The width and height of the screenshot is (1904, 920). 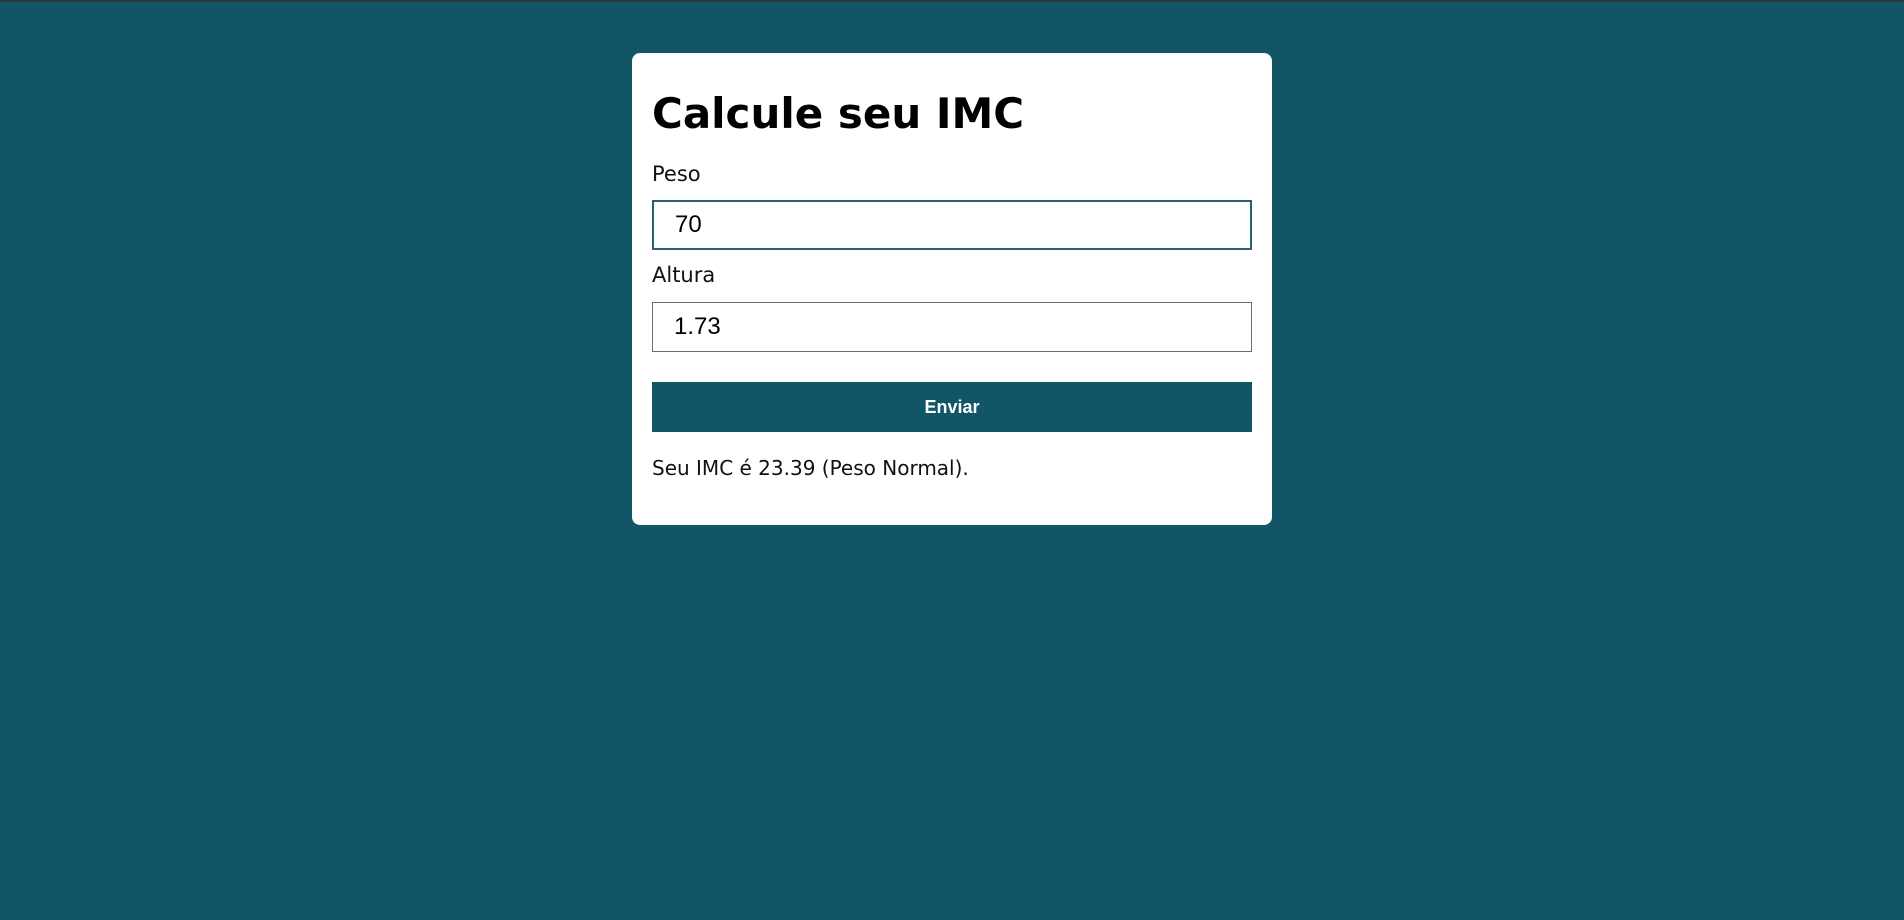 What do you see at coordinates (952, 407) in the screenshot?
I see `enviar-button: Enviar` at bounding box center [952, 407].